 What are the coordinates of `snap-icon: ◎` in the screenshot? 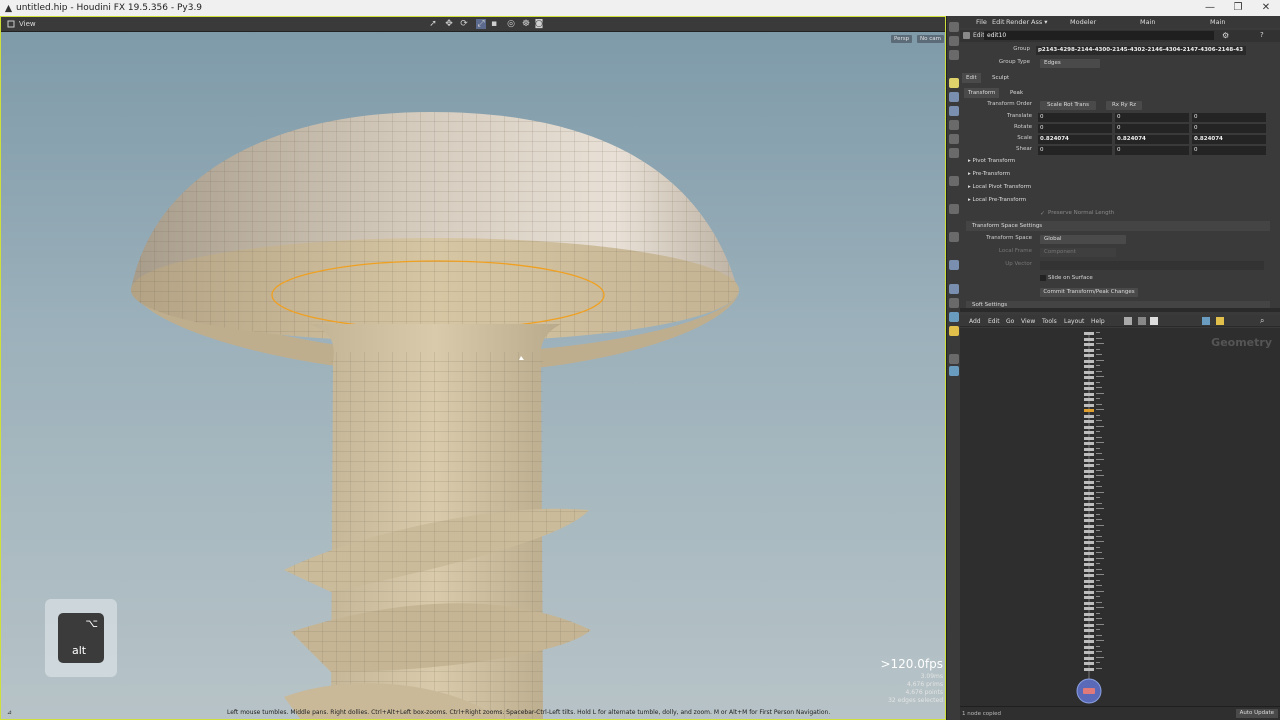 It's located at (511, 24).